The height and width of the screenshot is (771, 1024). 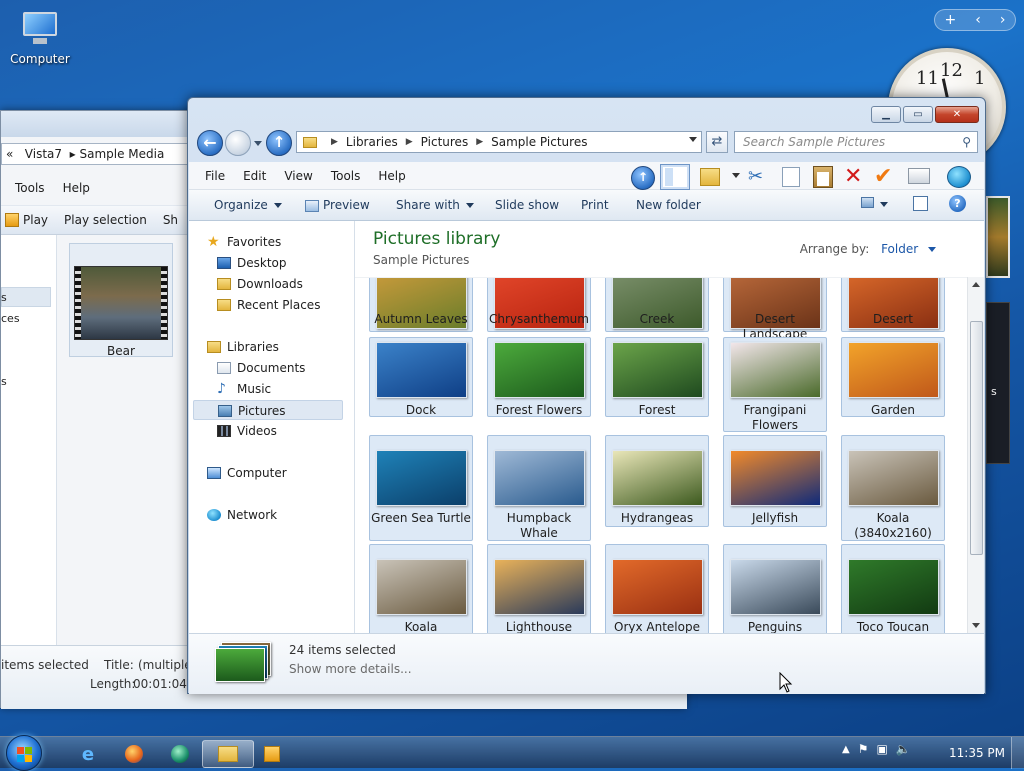 I want to click on globe-icon, so click(x=959, y=177).